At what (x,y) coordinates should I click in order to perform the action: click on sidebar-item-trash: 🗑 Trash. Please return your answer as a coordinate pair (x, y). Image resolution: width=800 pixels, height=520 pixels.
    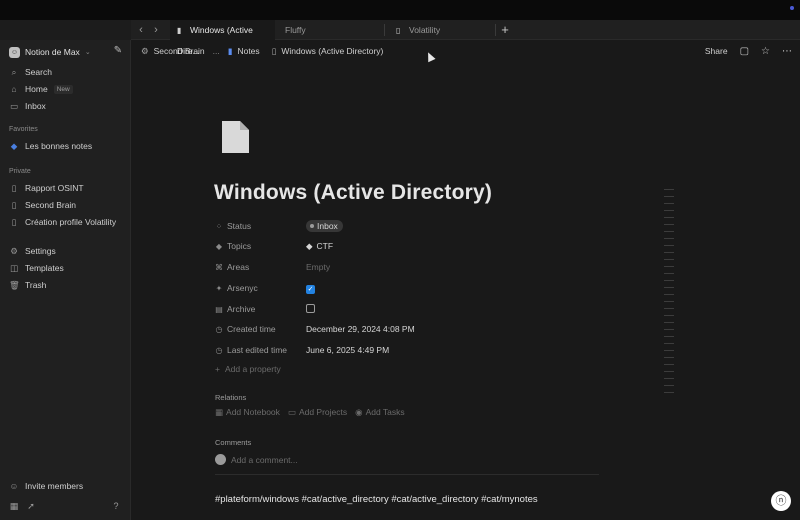
    Looking at the image, I should click on (27, 285).